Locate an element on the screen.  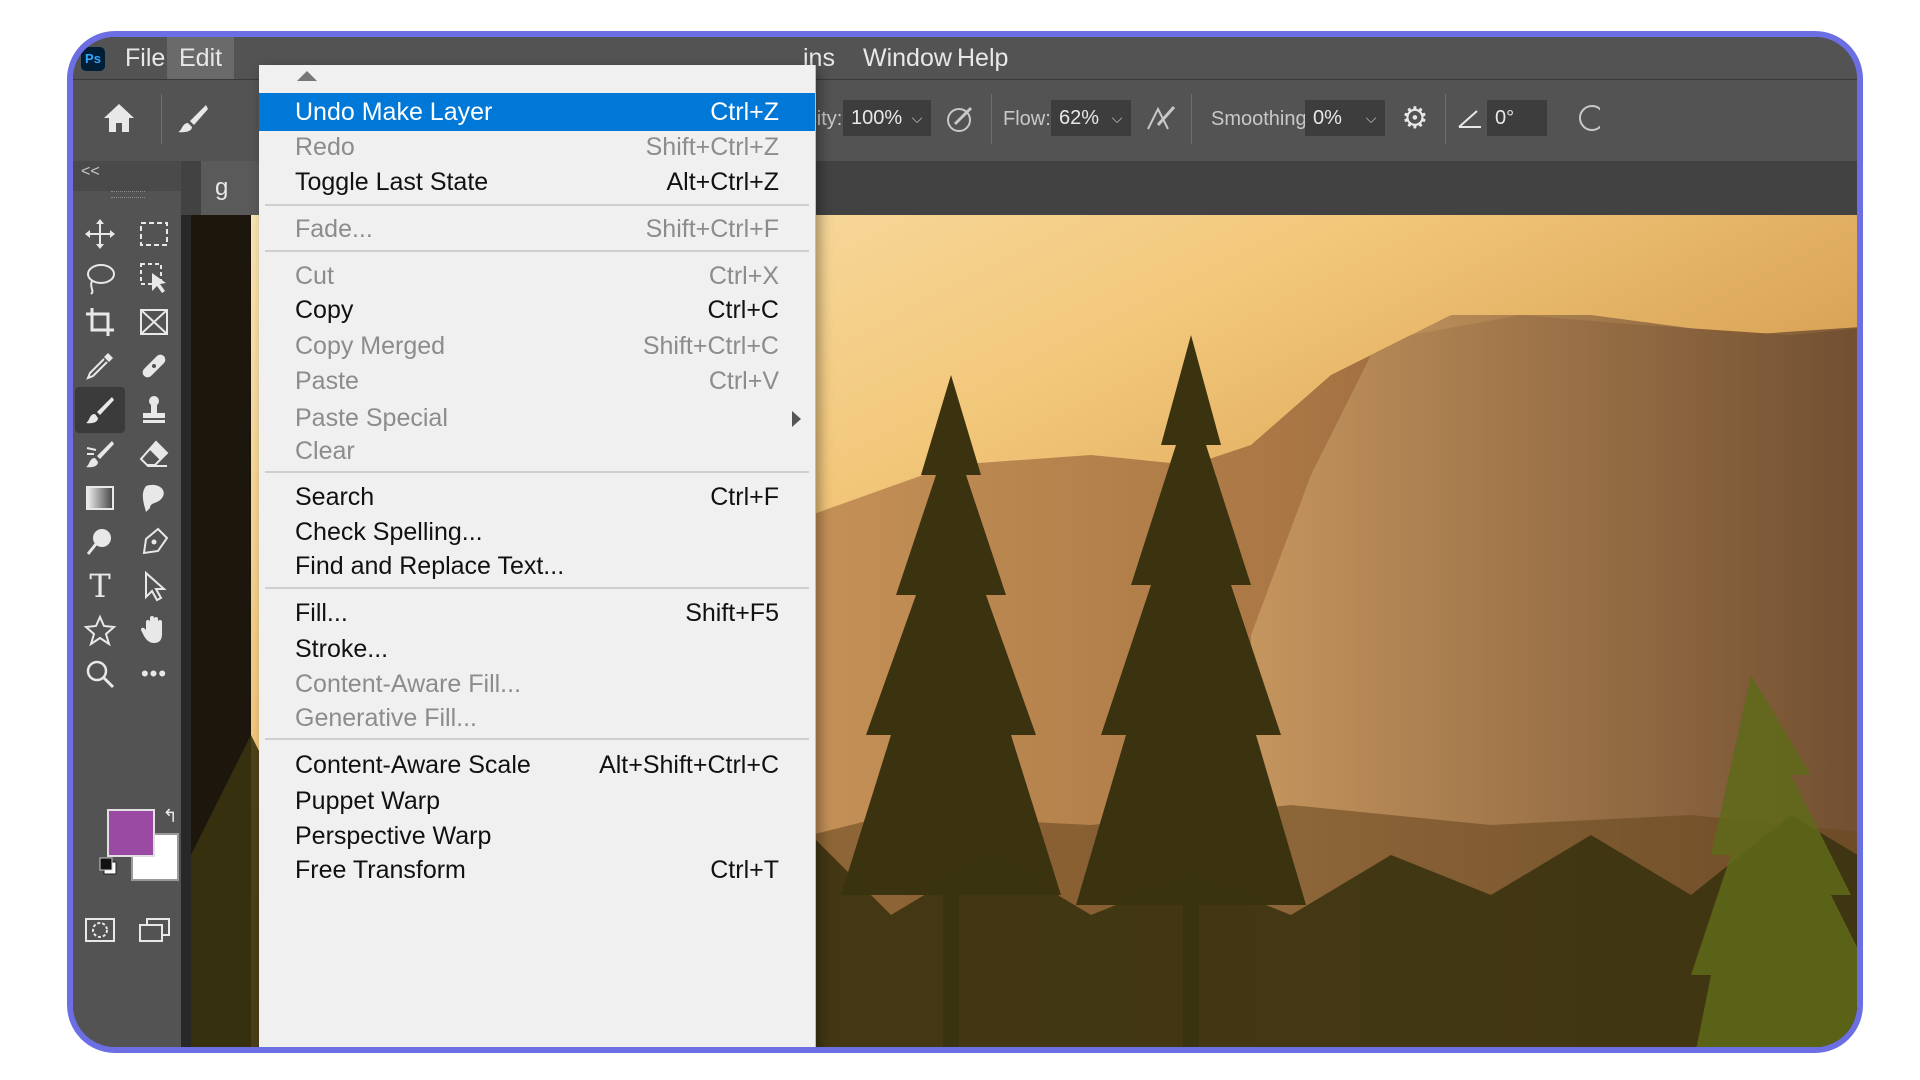
pen-tool is located at coordinates (154, 542).